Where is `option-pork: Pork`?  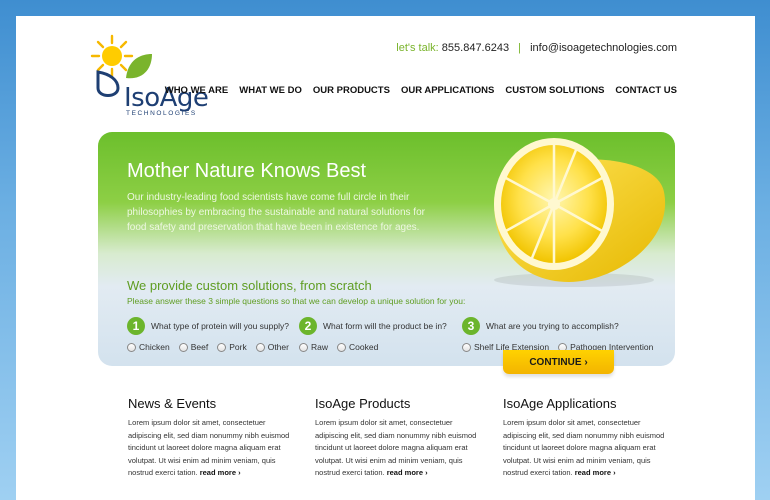
option-pork: Pork is located at coordinates (232, 347).